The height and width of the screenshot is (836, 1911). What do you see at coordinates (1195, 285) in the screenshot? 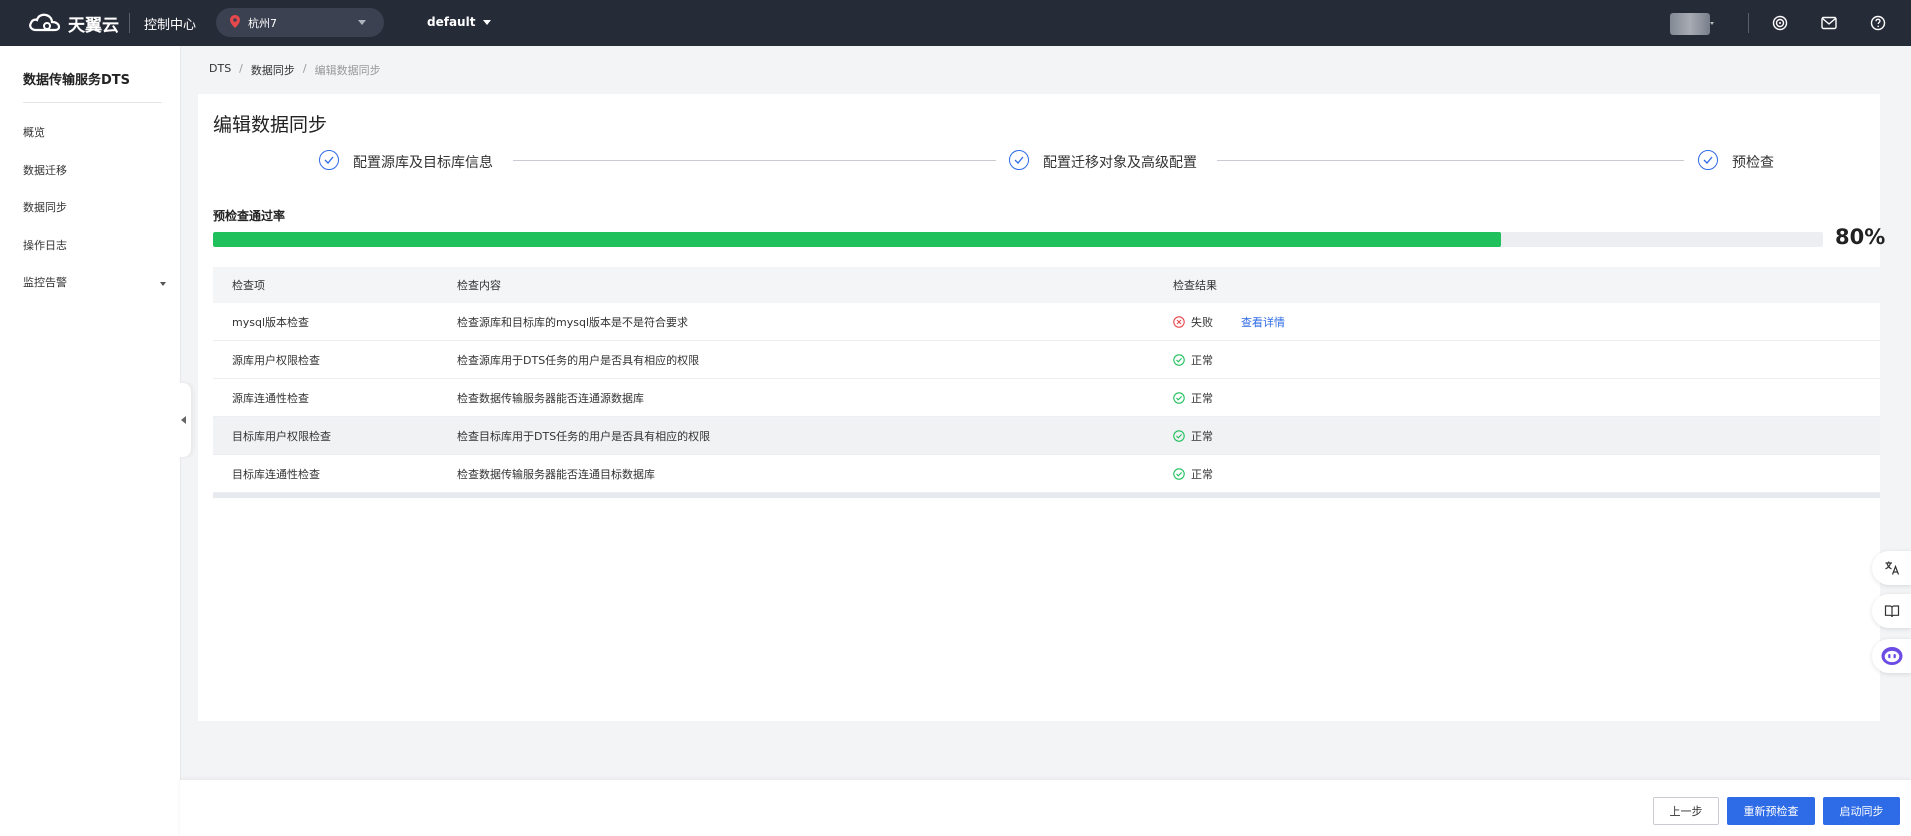
I see `column-header-result: 检查结果` at bounding box center [1195, 285].